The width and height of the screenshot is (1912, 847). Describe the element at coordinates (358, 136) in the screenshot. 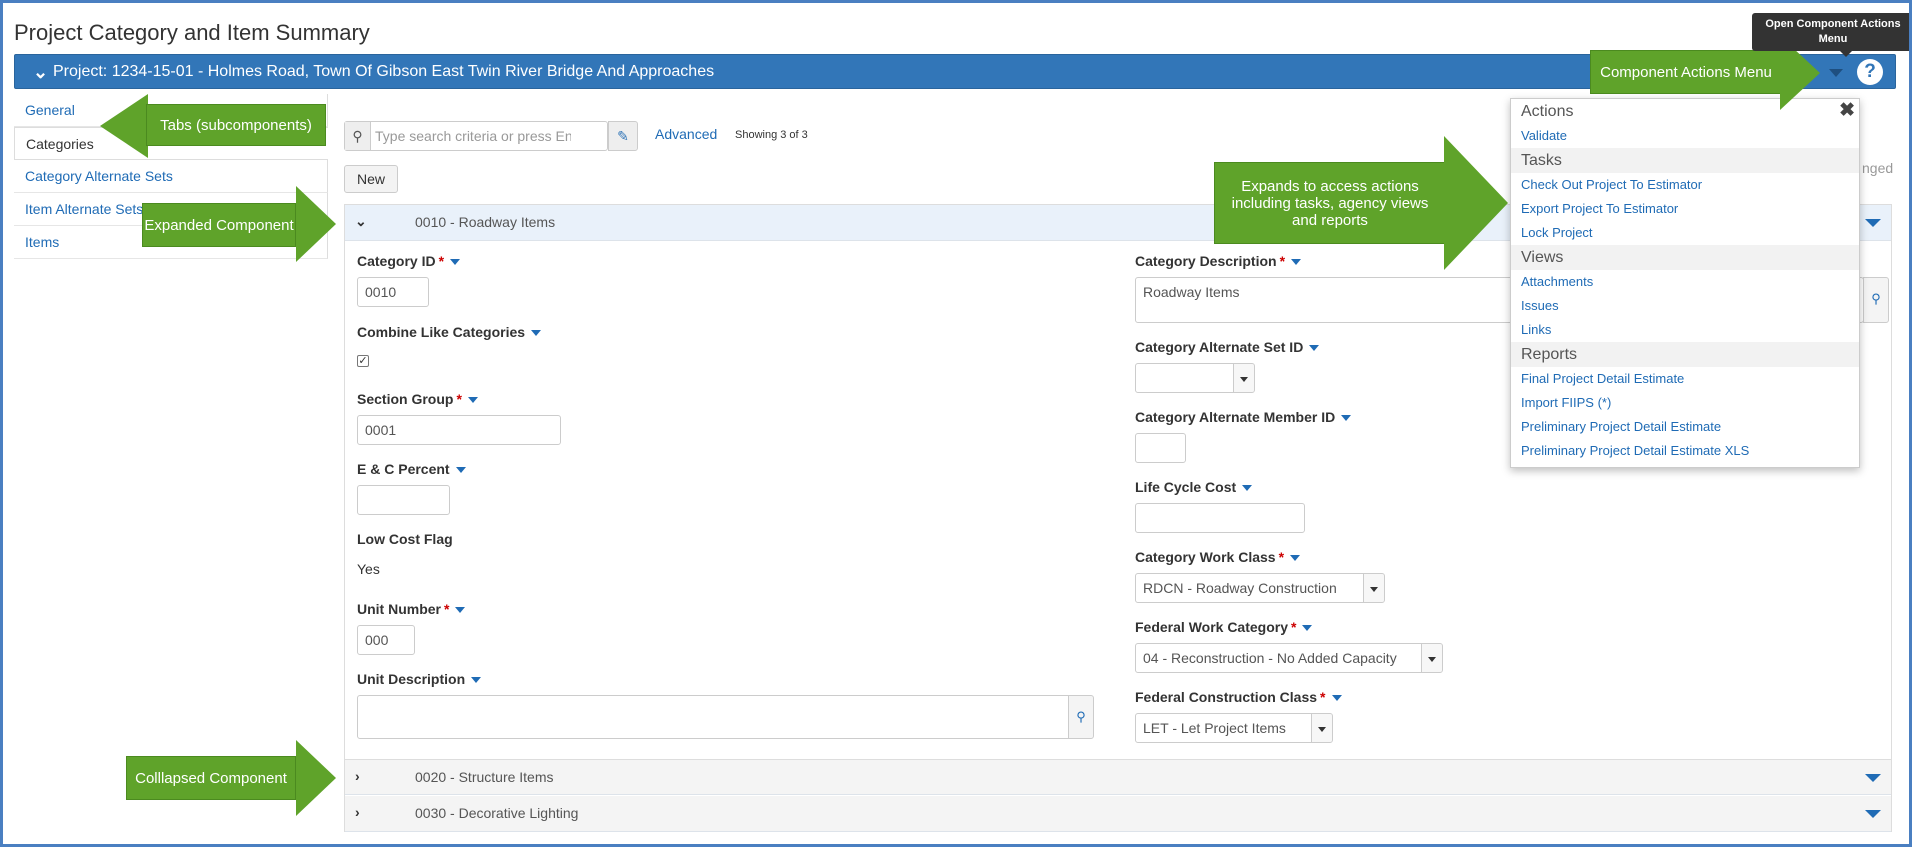

I see `search-icon: ⚲` at that location.